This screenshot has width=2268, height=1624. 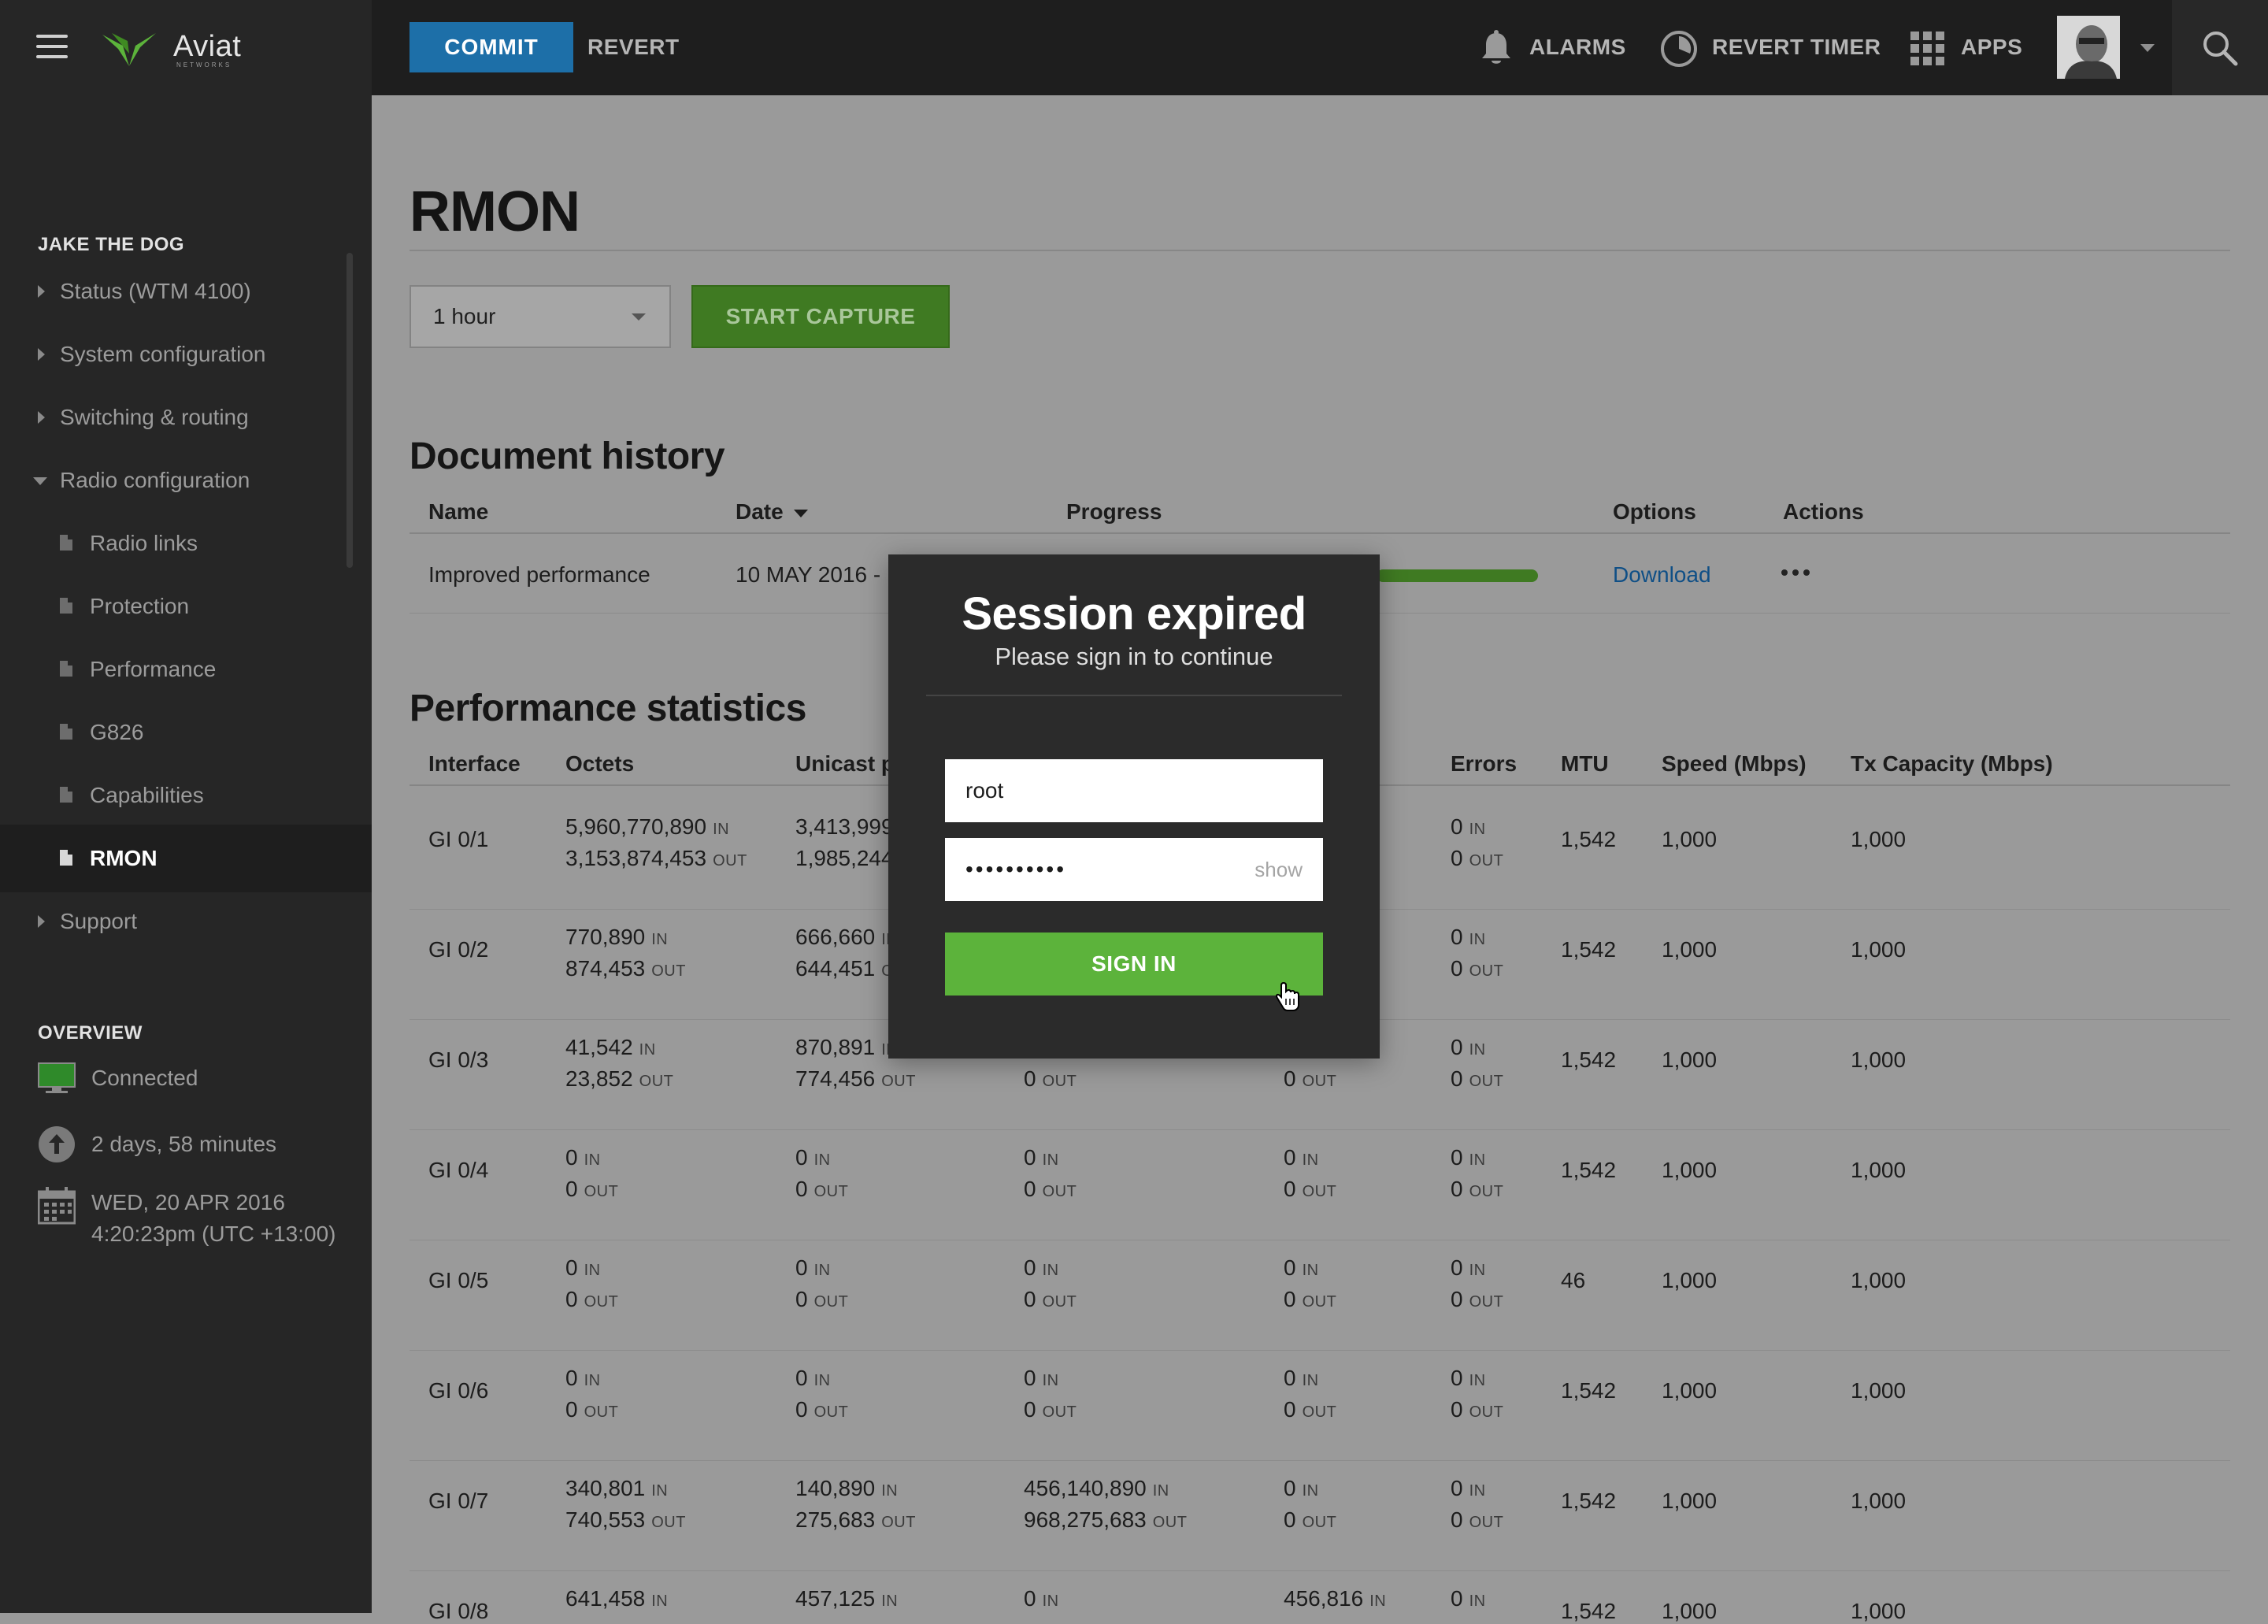 What do you see at coordinates (90, 1033) in the screenshot?
I see `overview-heading: OVERVIEW` at bounding box center [90, 1033].